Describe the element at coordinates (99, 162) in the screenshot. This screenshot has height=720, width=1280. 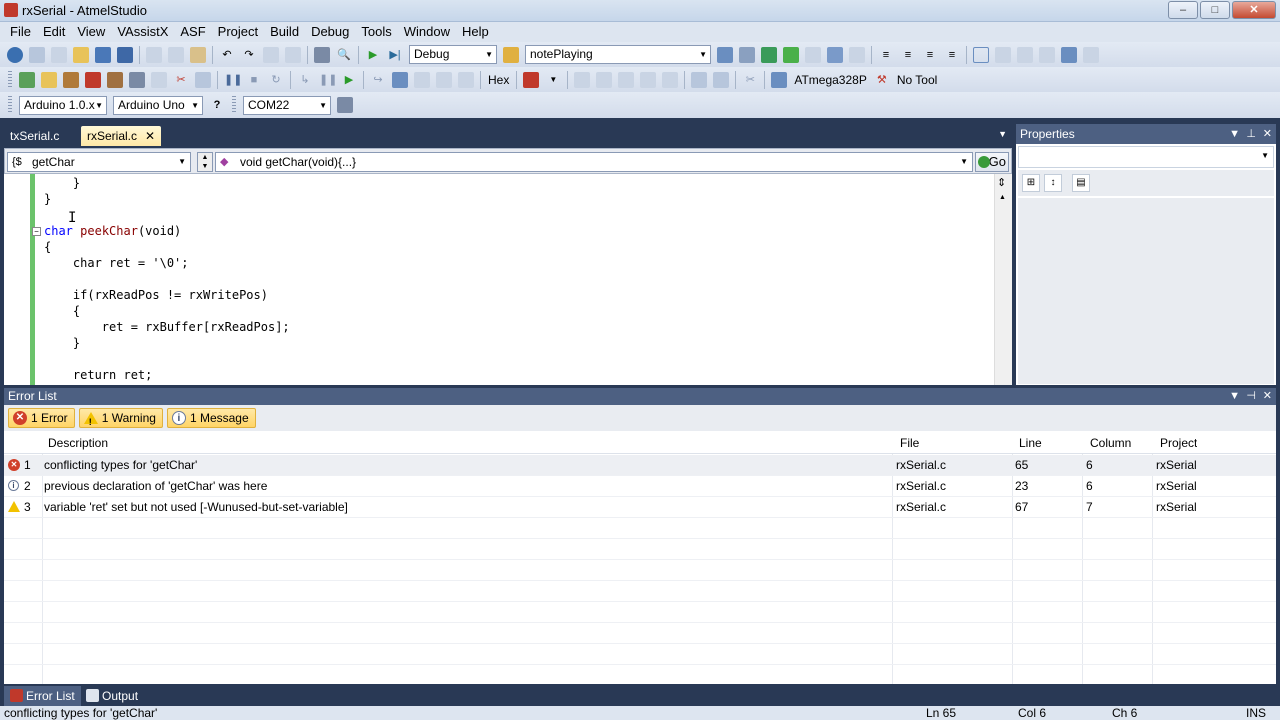
I see `scope-dropdown: {$ getChar ▼` at that location.